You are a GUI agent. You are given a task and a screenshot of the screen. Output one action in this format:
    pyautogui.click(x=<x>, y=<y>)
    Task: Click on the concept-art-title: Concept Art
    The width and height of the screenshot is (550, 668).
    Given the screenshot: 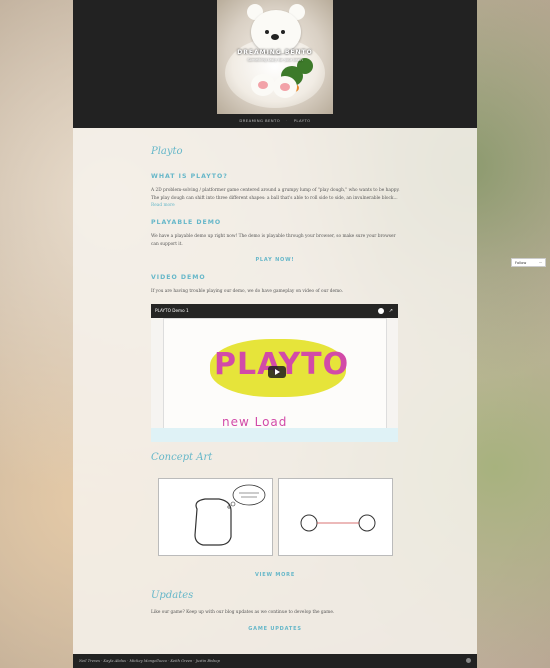 What is the action you would take?
    pyautogui.click(x=182, y=457)
    